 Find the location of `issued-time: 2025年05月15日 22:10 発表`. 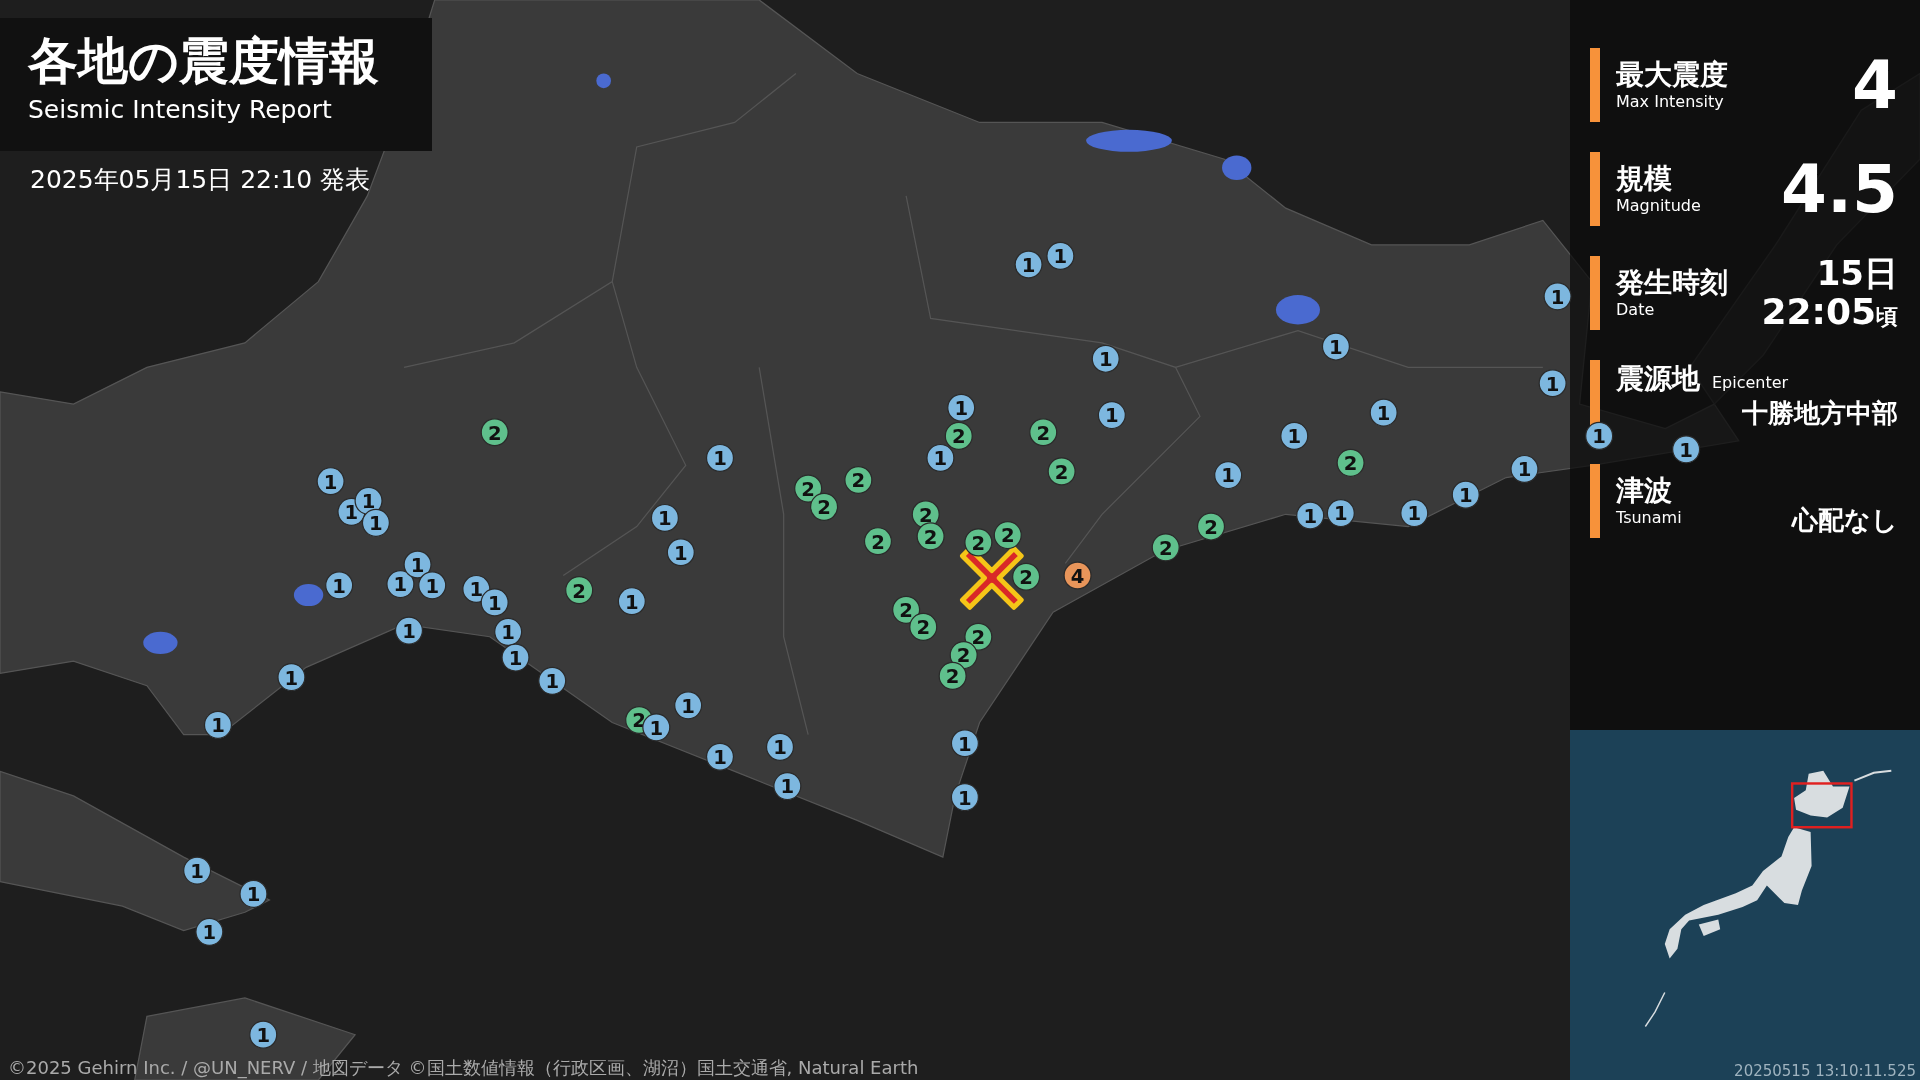

issued-time: 2025年05月15日 22:10 発表 is located at coordinates (200, 180).